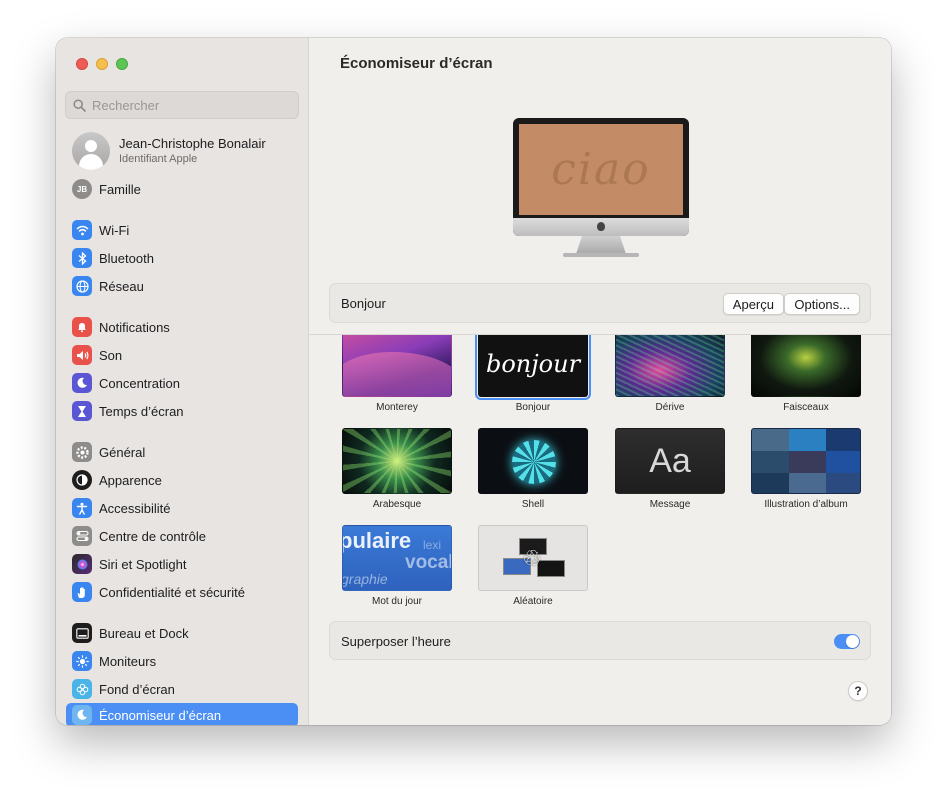  What do you see at coordinates (128, 661) in the screenshot?
I see `sidebar-item-label: Moniteurs` at bounding box center [128, 661].